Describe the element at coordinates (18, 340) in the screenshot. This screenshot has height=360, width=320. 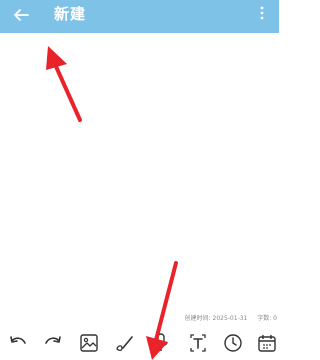
I see `undo-icon` at that location.